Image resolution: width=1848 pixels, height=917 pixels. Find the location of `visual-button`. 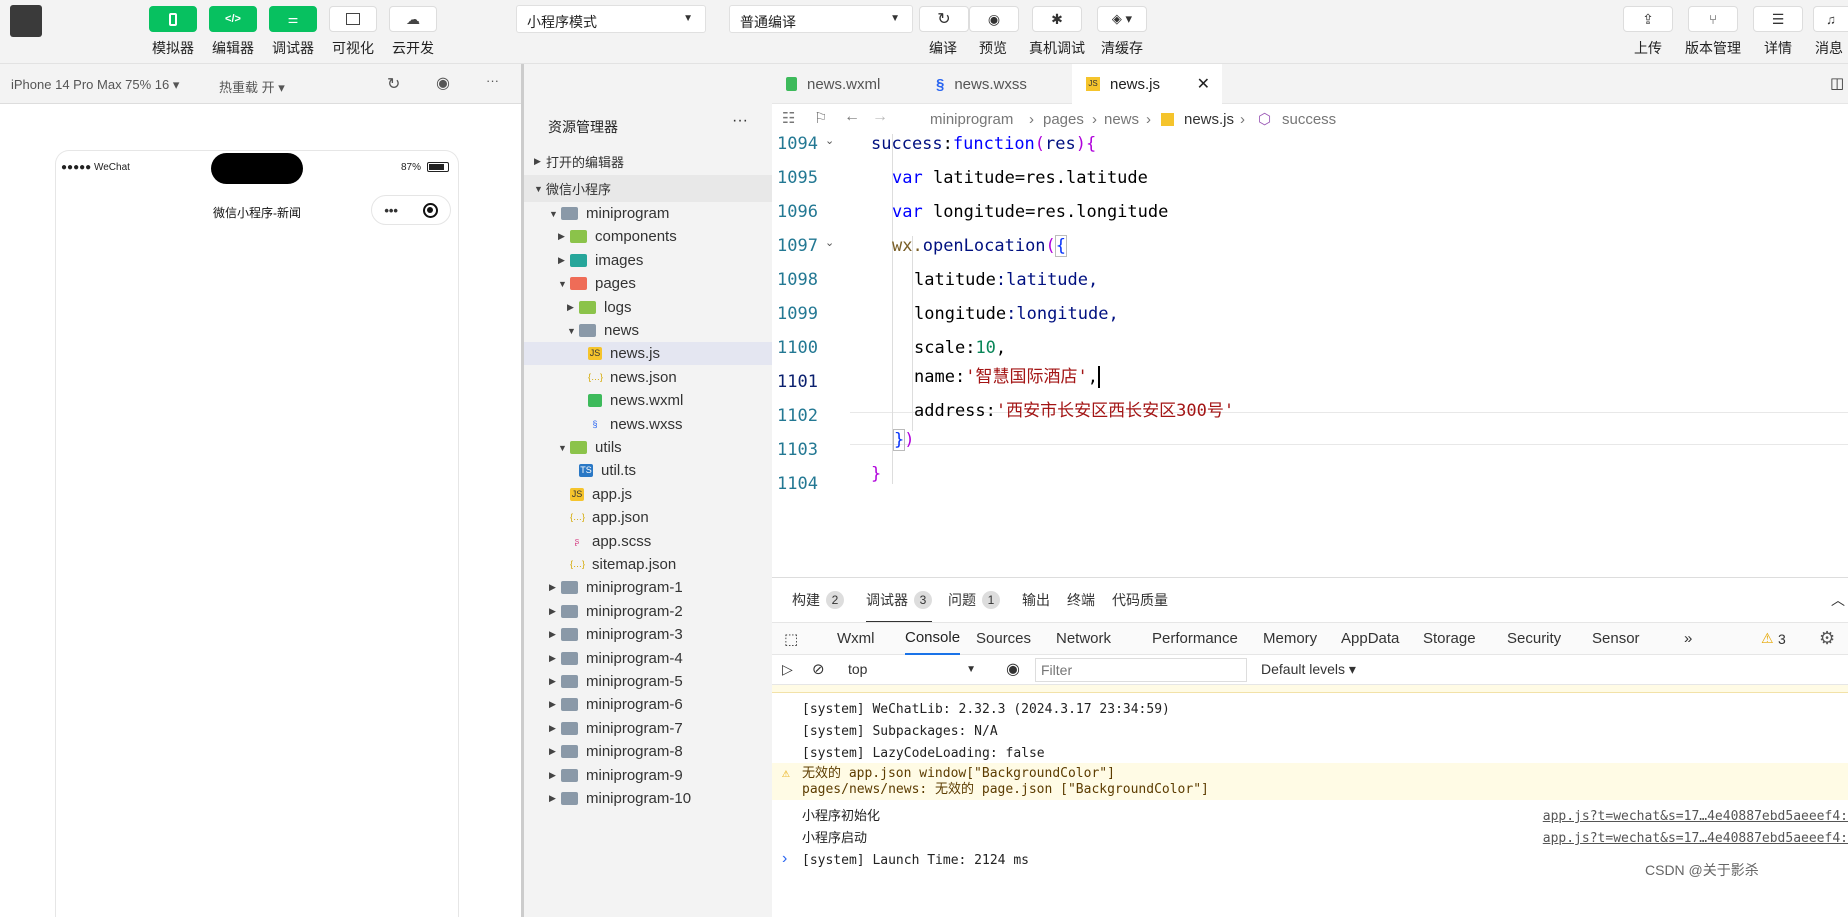

visual-button is located at coordinates (353, 19).